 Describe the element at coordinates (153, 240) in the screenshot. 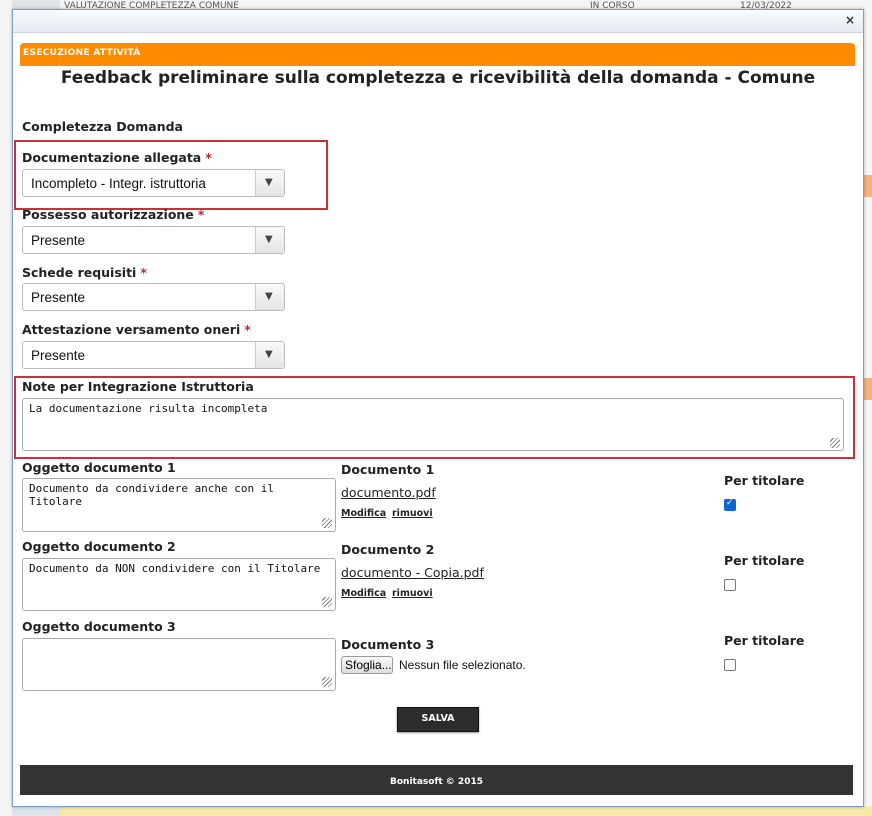

I see `possesso-select: Presente ▼` at that location.